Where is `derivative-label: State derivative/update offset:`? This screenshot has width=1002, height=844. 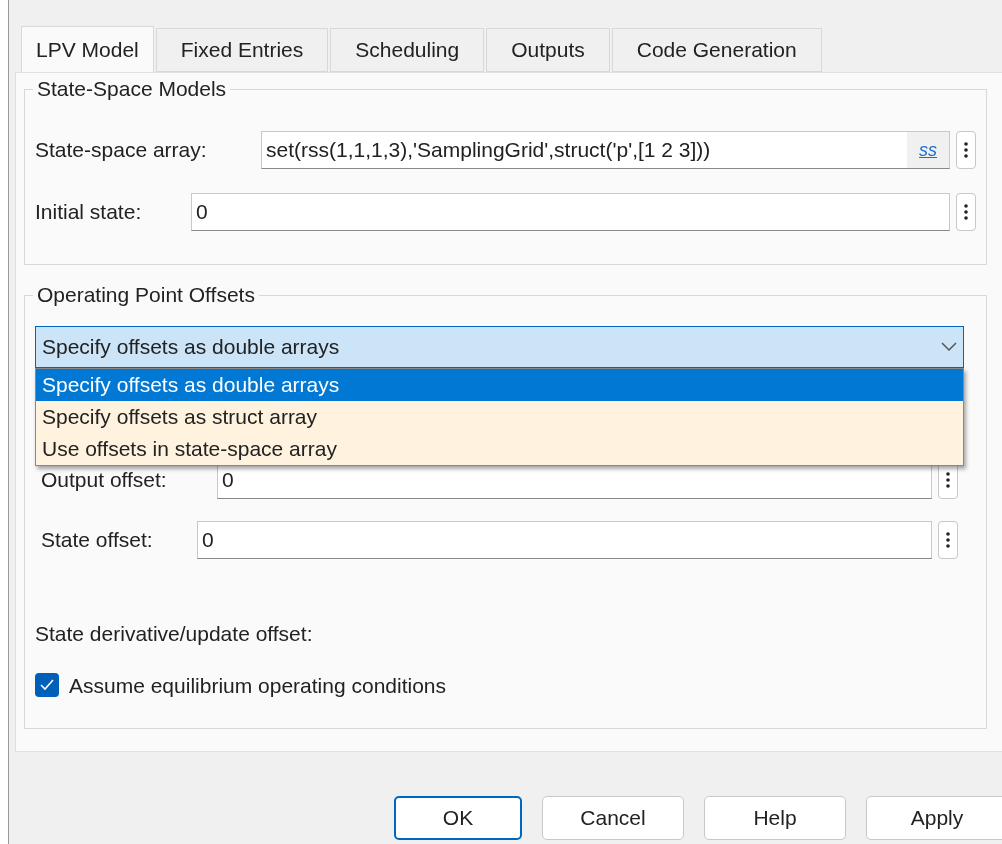
derivative-label: State derivative/update offset: is located at coordinates (174, 634).